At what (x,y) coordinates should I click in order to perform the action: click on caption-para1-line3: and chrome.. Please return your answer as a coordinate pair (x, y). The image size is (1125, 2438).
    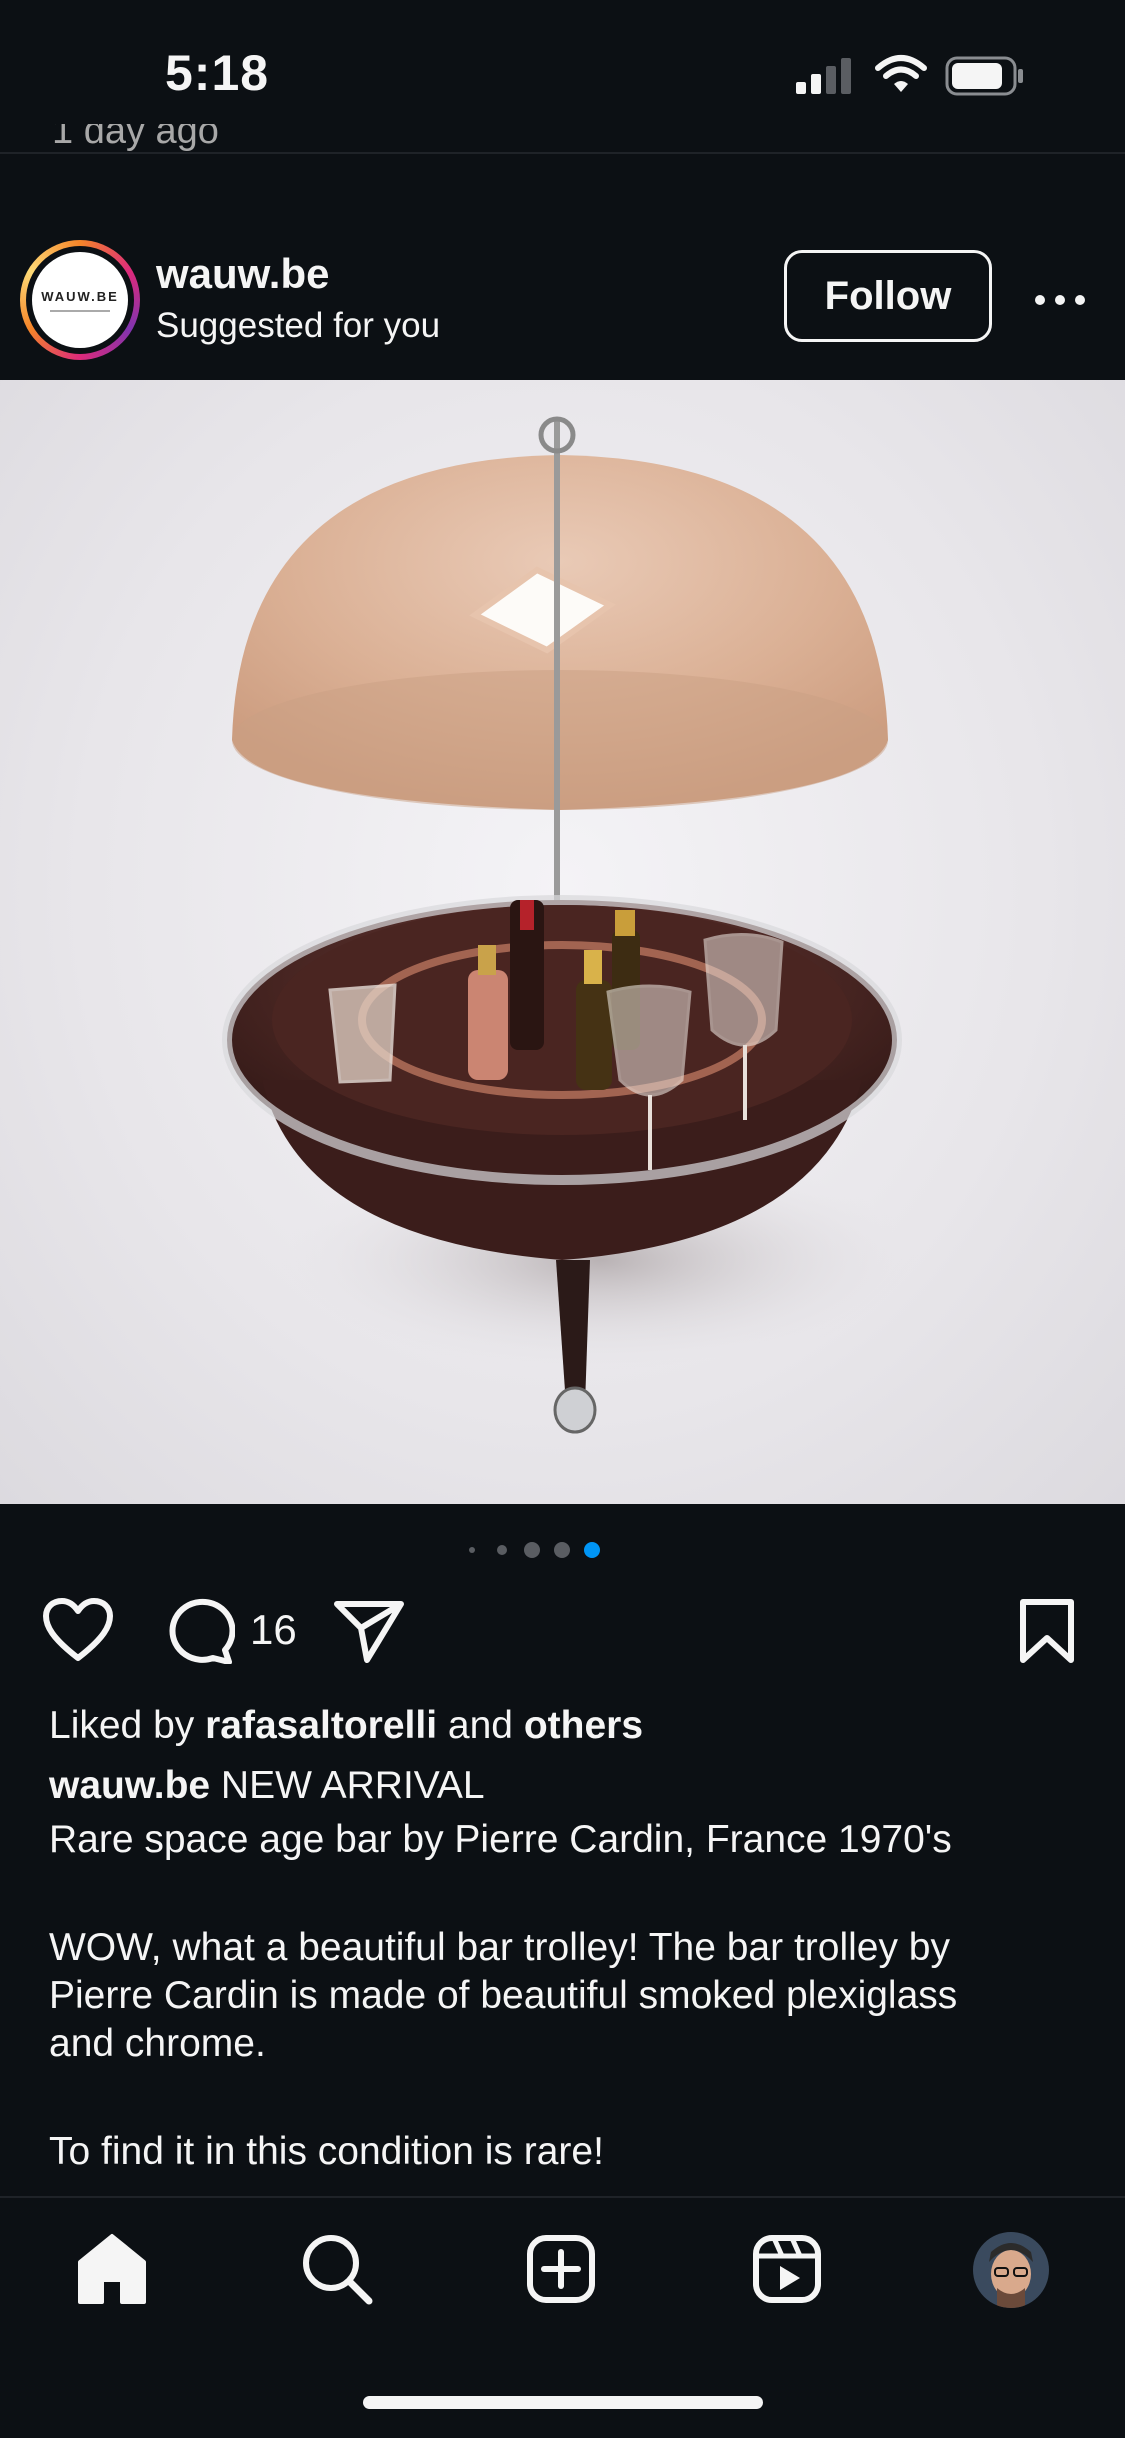
    Looking at the image, I should click on (157, 2043).